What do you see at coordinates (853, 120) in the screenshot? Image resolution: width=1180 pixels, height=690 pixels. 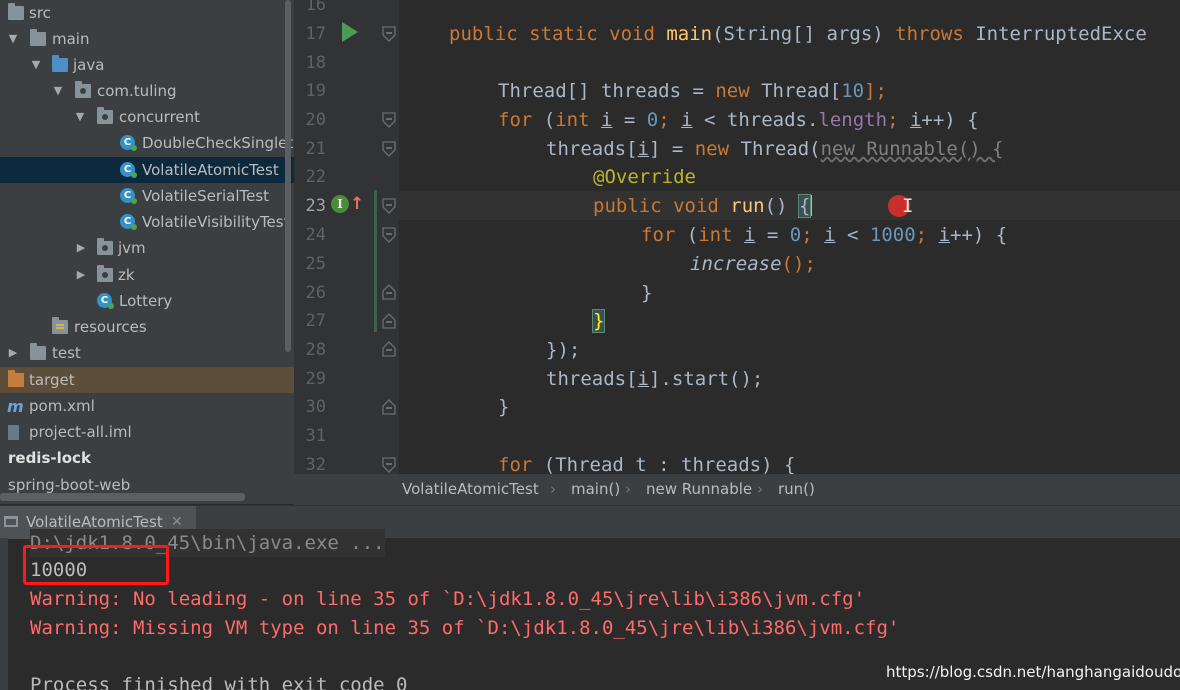 I see `field: length` at bounding box center [853, 120].